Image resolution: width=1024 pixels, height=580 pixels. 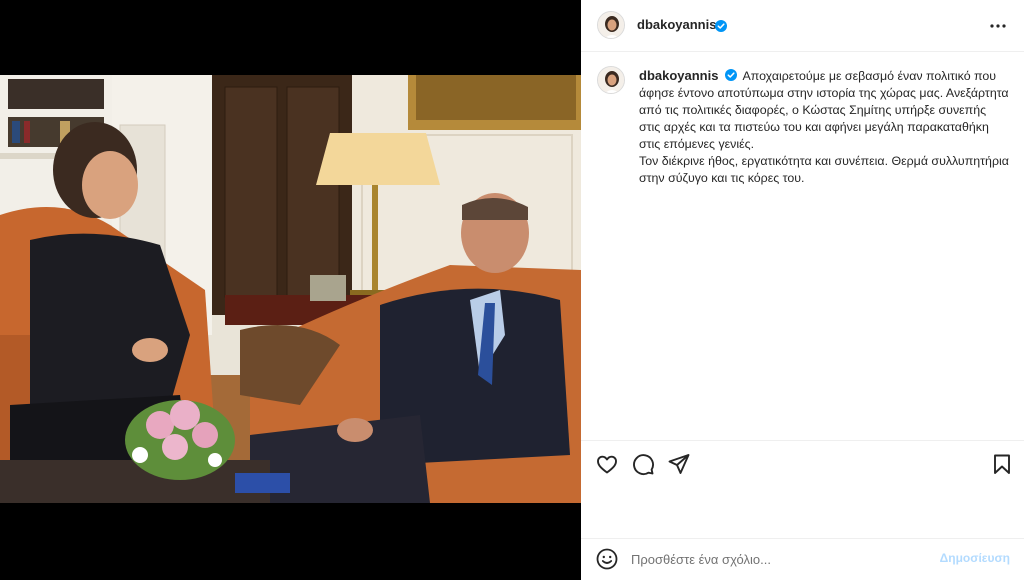 I want to click on post-actions, so click(x=802, y=489).